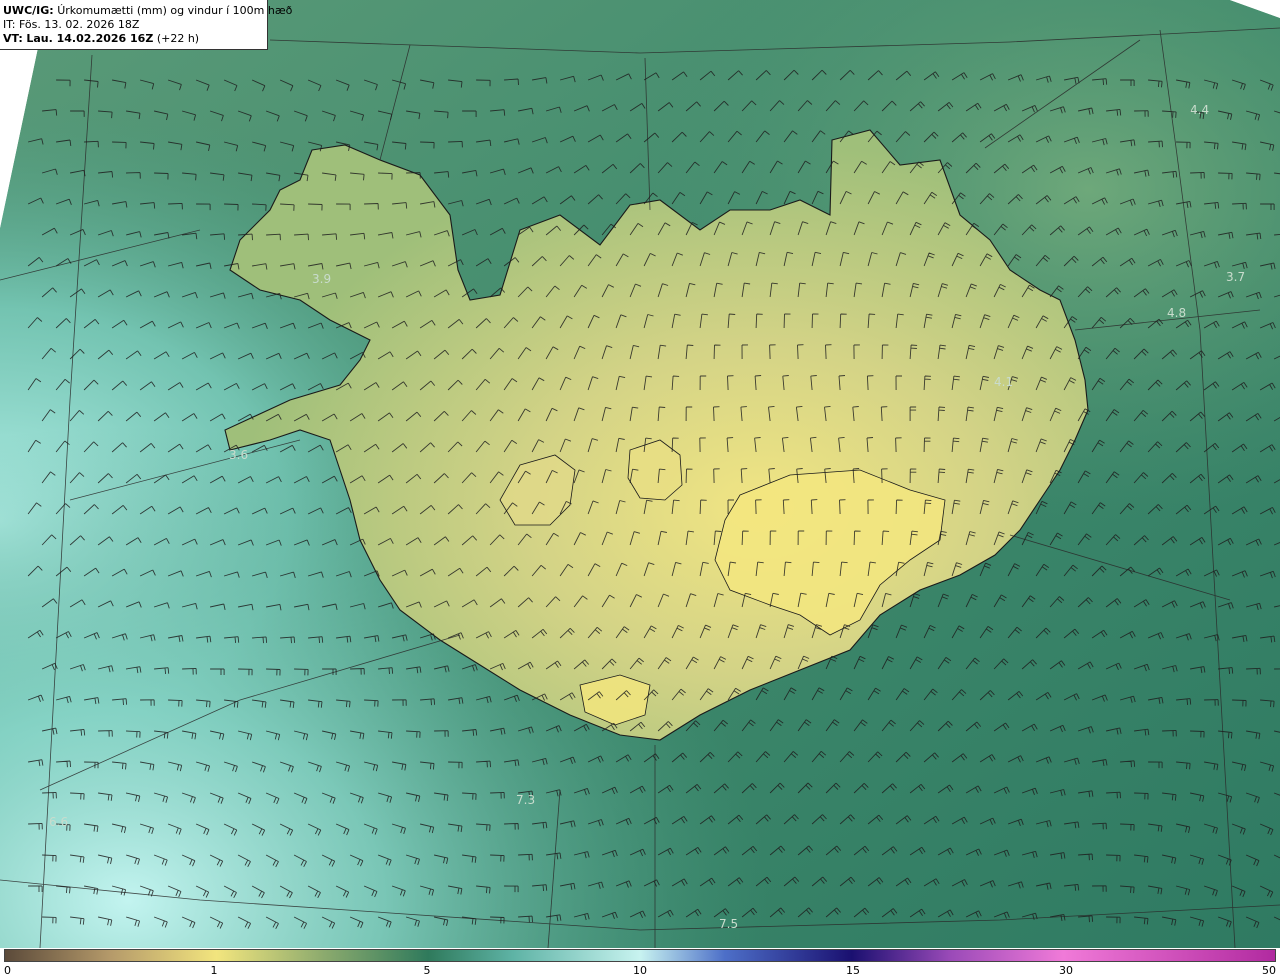 This screenshot has width=1280, height=978. I want to click on value-label-southwest-sea: 6.6, so click(58, 822).